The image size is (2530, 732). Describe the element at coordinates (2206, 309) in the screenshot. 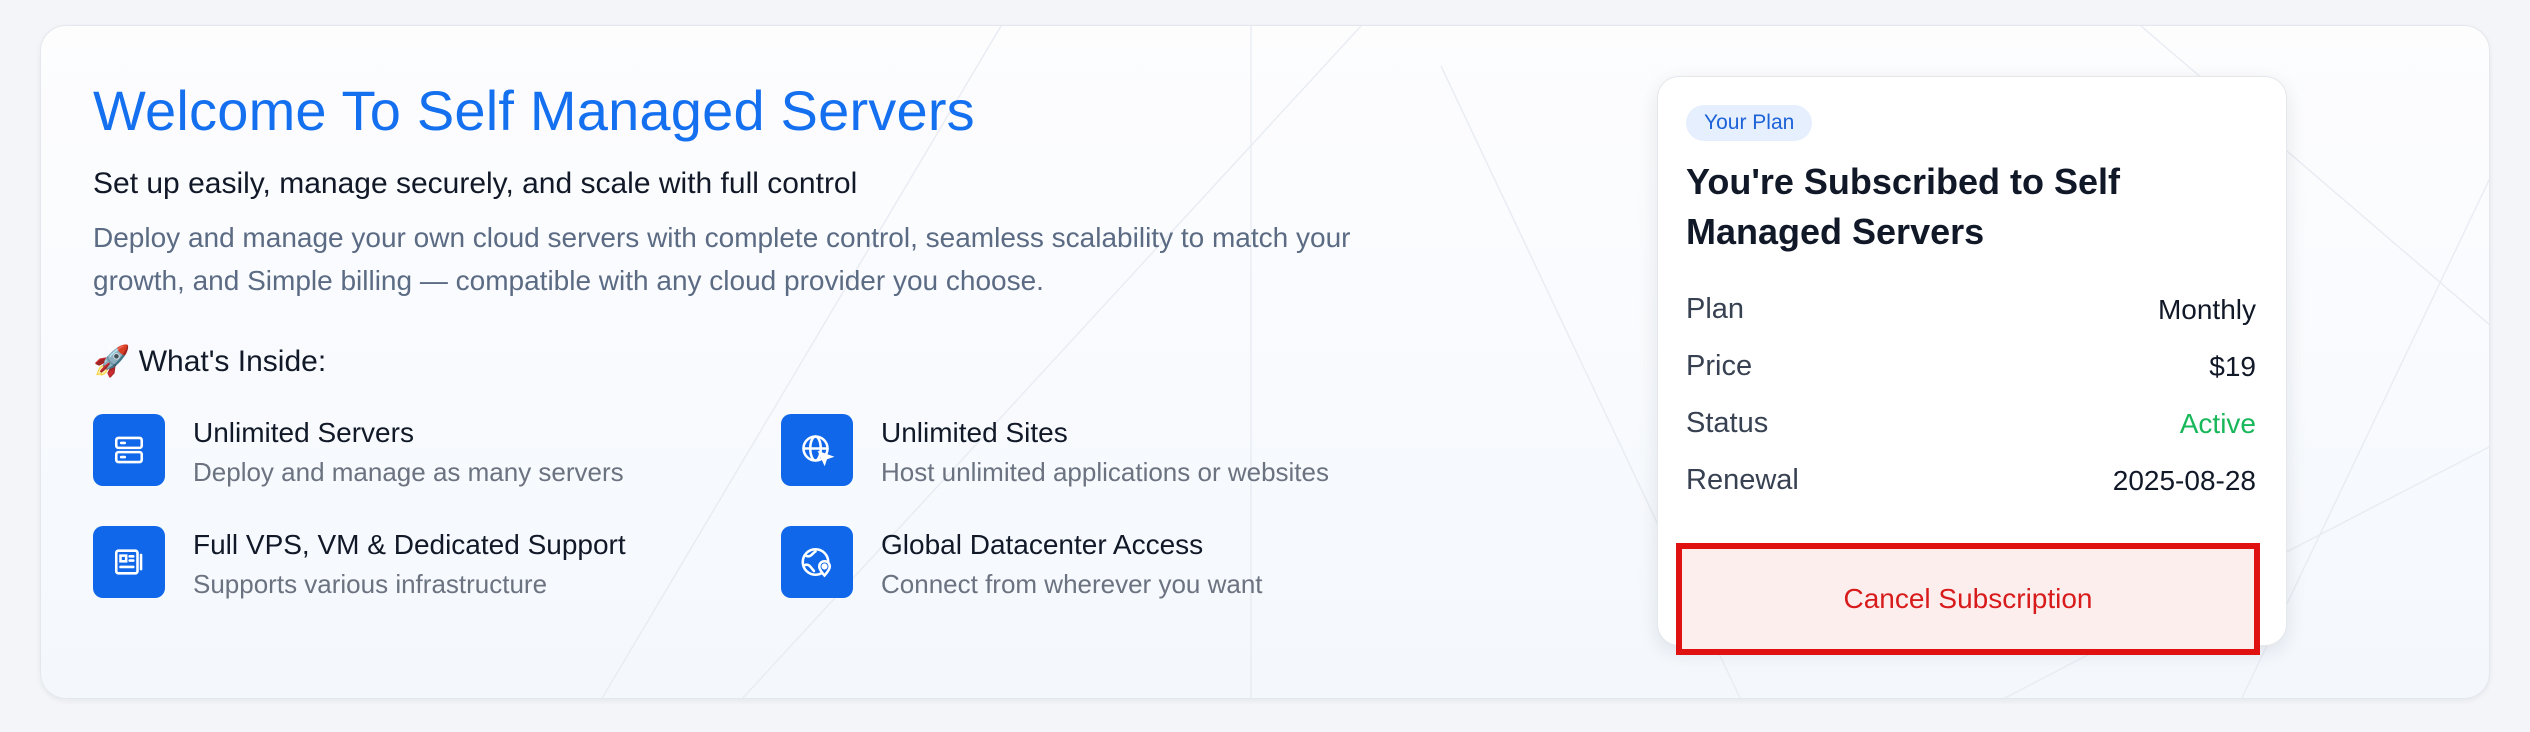

I see `row-value: Monthly` at that location.